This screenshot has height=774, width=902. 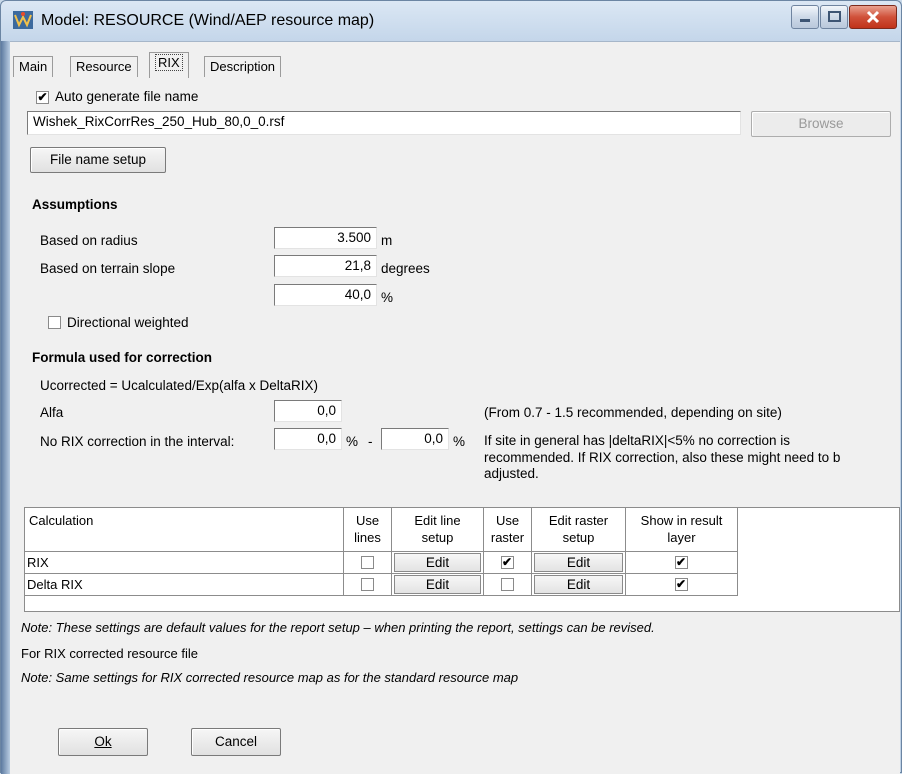 I want to click on tab-main-label: Main, so click(x=33, y=66).